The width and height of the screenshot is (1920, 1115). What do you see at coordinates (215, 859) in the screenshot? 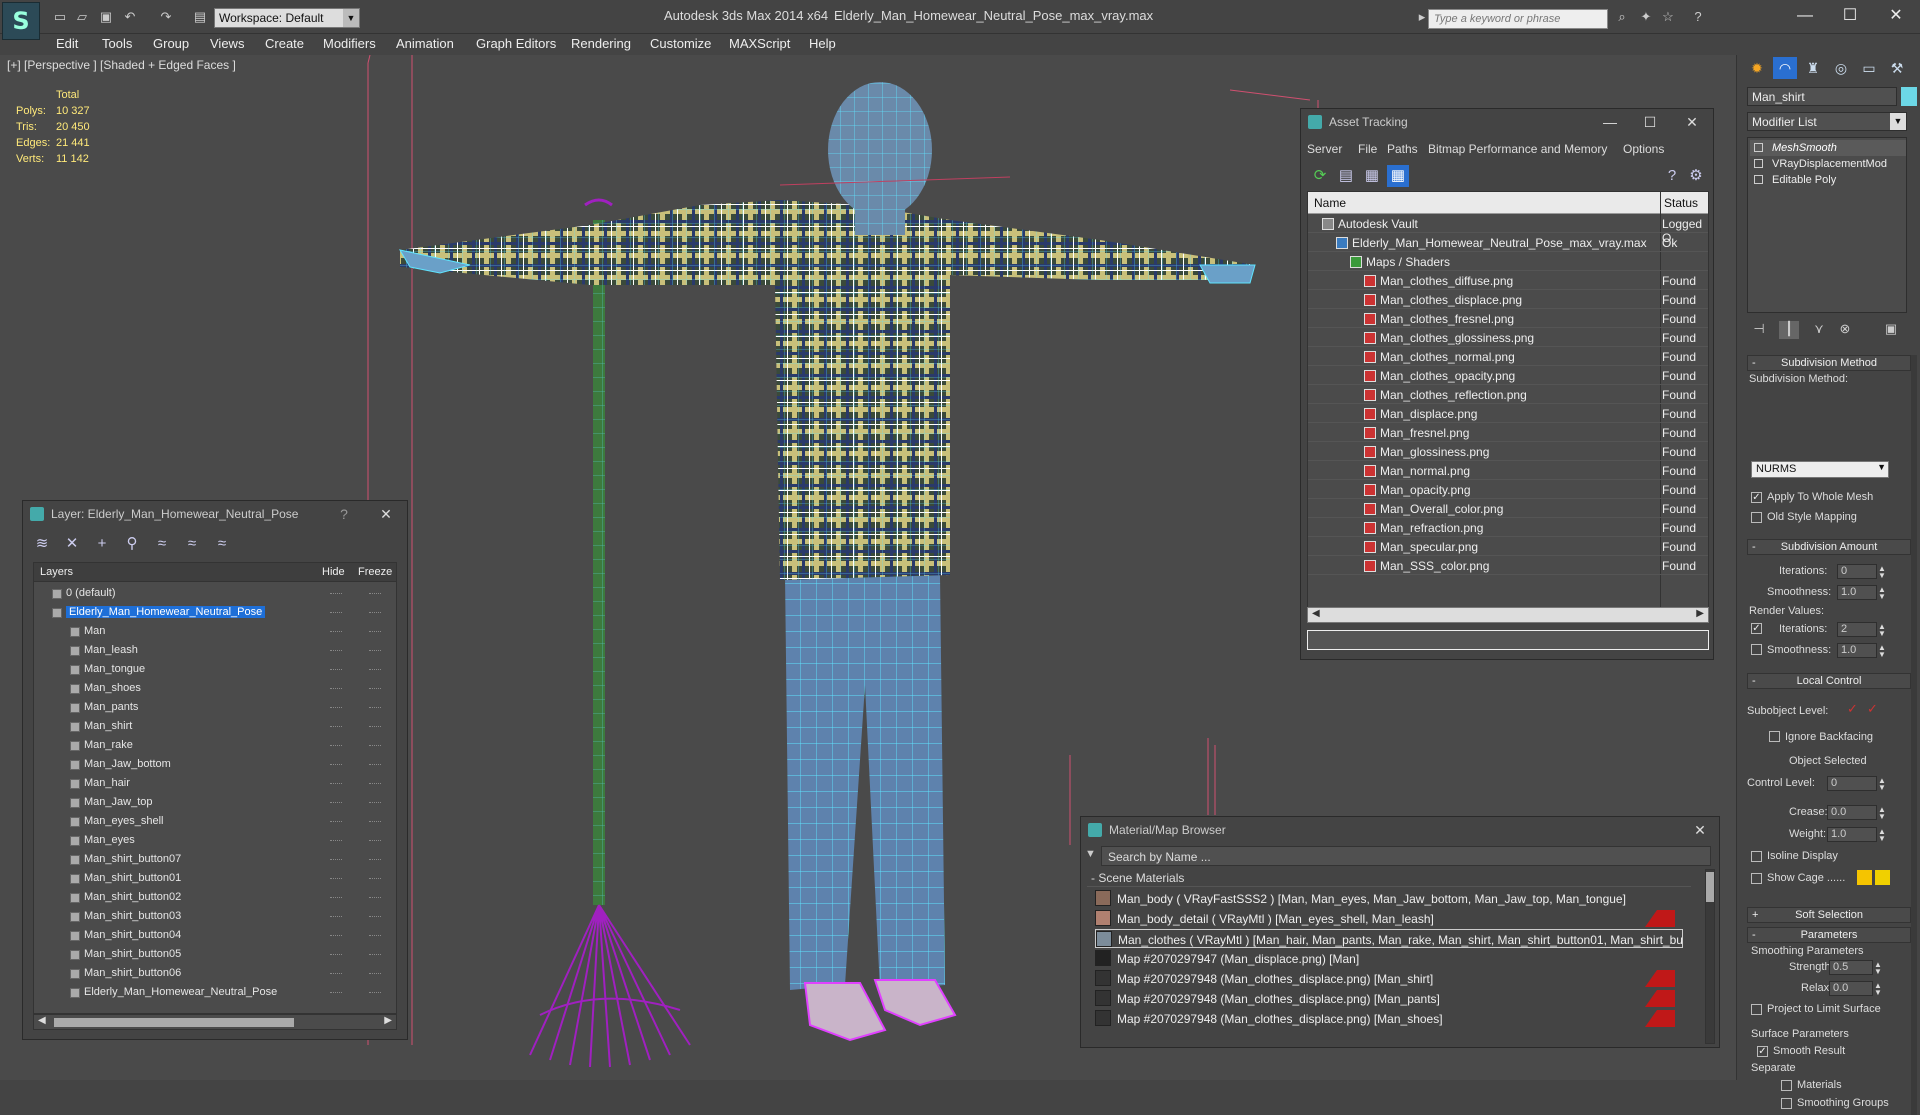
I see `layer-row: Man_shirt_button07` at bounding box center [215, 859].